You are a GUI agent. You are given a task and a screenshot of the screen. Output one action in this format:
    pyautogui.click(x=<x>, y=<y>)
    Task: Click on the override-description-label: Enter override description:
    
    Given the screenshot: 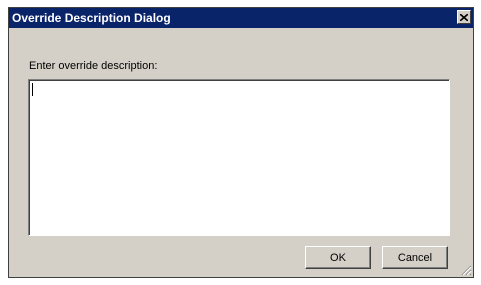 What is the action you would take?
    pyautogui.click(x=93, y=66)
    